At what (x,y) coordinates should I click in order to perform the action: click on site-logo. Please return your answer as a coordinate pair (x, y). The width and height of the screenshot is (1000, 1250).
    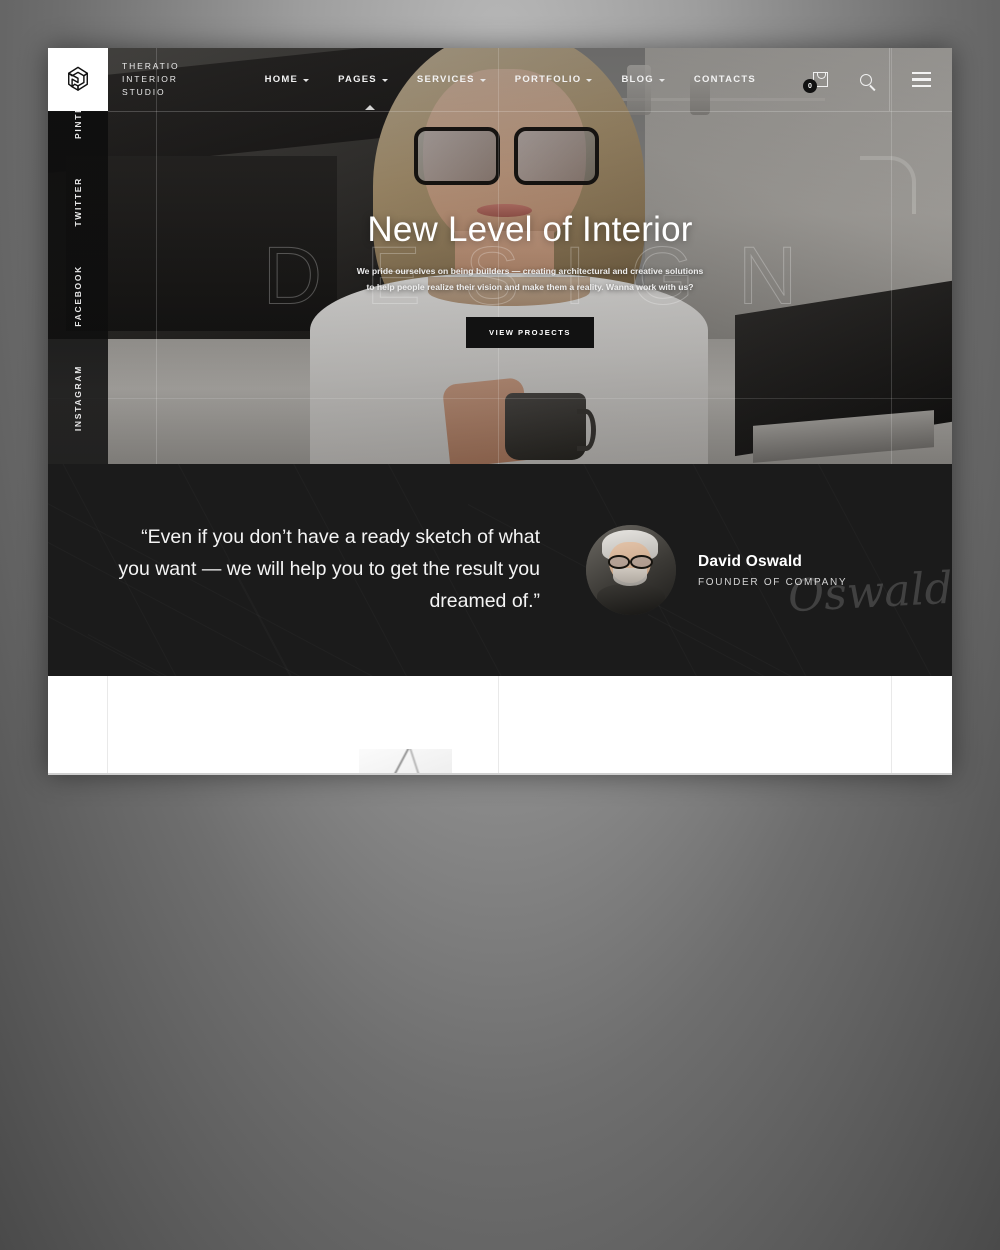
    Looking at the image, I should click on (78, 79).